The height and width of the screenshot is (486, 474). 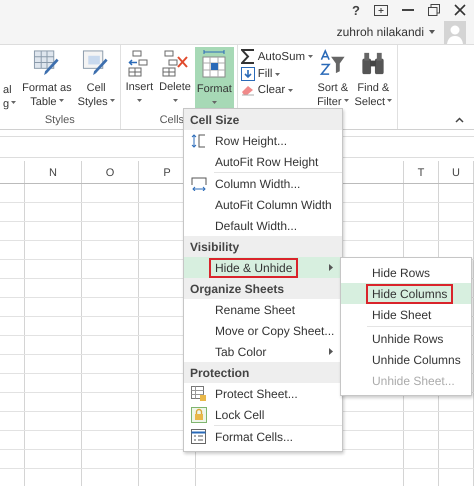 I want to click on ribbon-button: Sort & Filter, so click(x=333, y=79).